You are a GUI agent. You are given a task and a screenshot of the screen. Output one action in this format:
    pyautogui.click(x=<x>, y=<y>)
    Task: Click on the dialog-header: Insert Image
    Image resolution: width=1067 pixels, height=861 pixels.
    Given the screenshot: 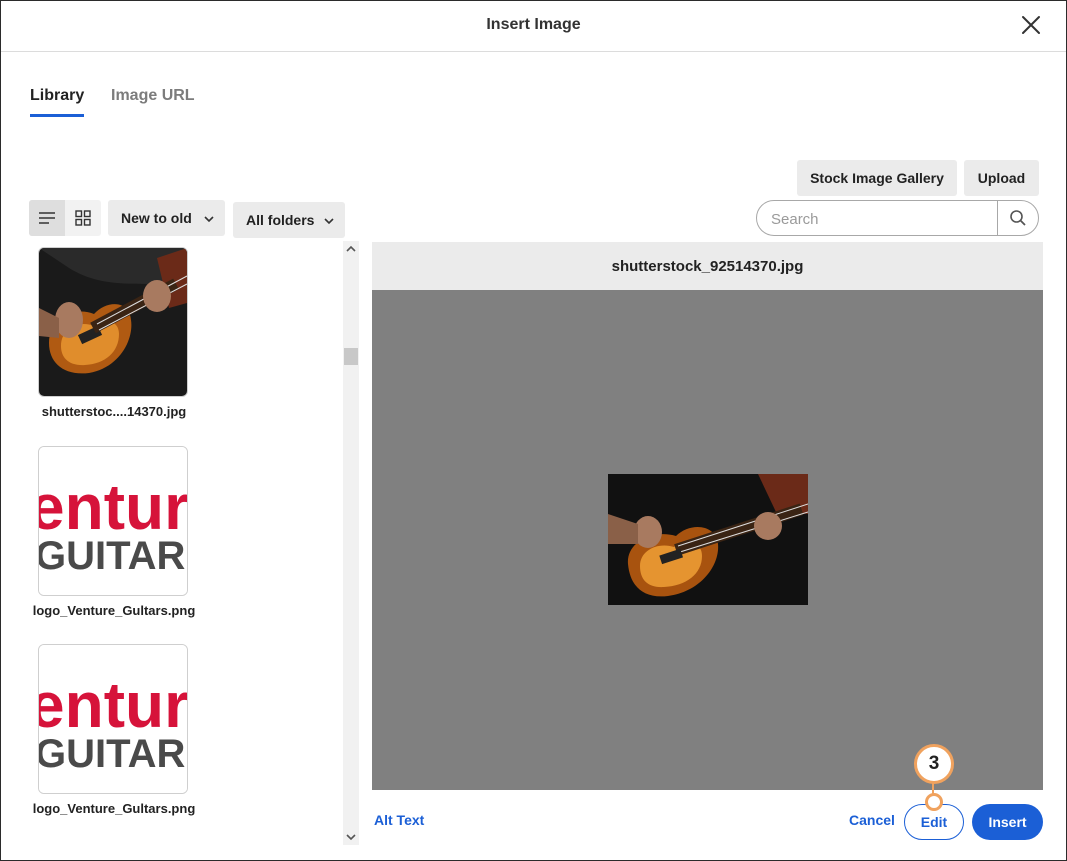 What is the action you would take?
    pyautogui.click(x=533, y=26)
    